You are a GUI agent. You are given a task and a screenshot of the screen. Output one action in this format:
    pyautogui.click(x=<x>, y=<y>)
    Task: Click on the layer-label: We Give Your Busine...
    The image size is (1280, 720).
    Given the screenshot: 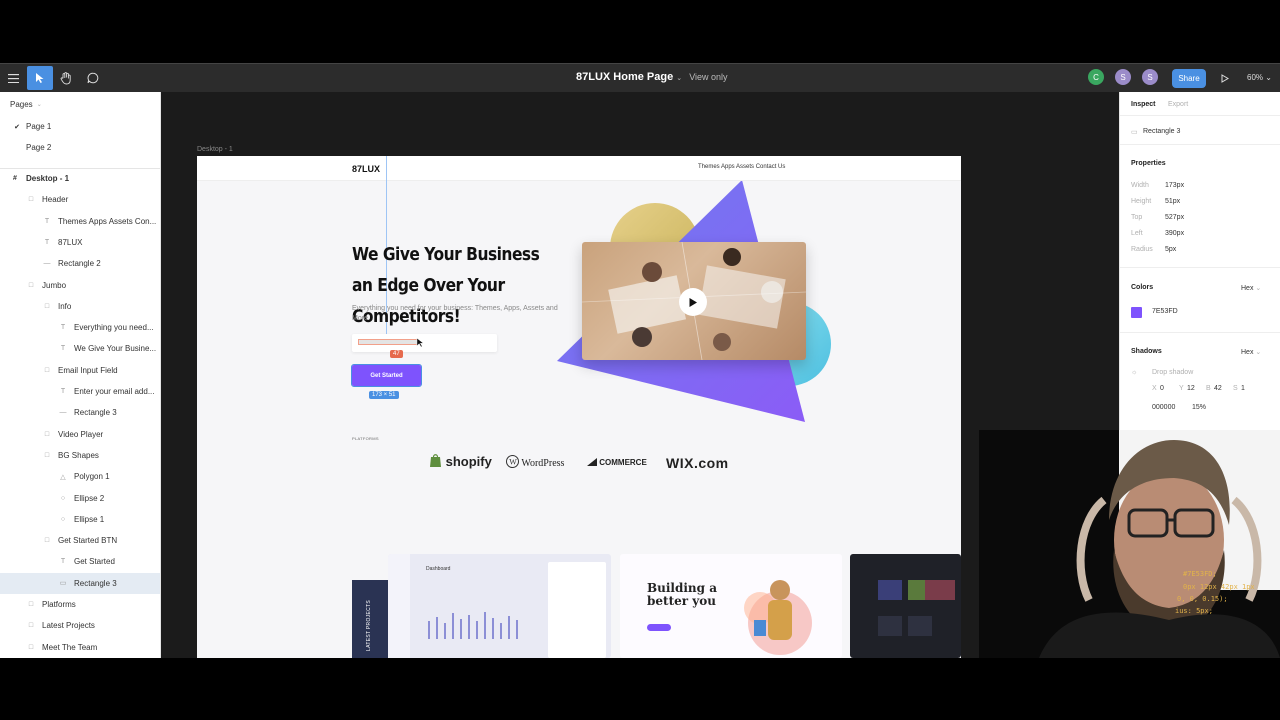 What is the action you would take?
    pyautogui.click(x=115, y=349)
    